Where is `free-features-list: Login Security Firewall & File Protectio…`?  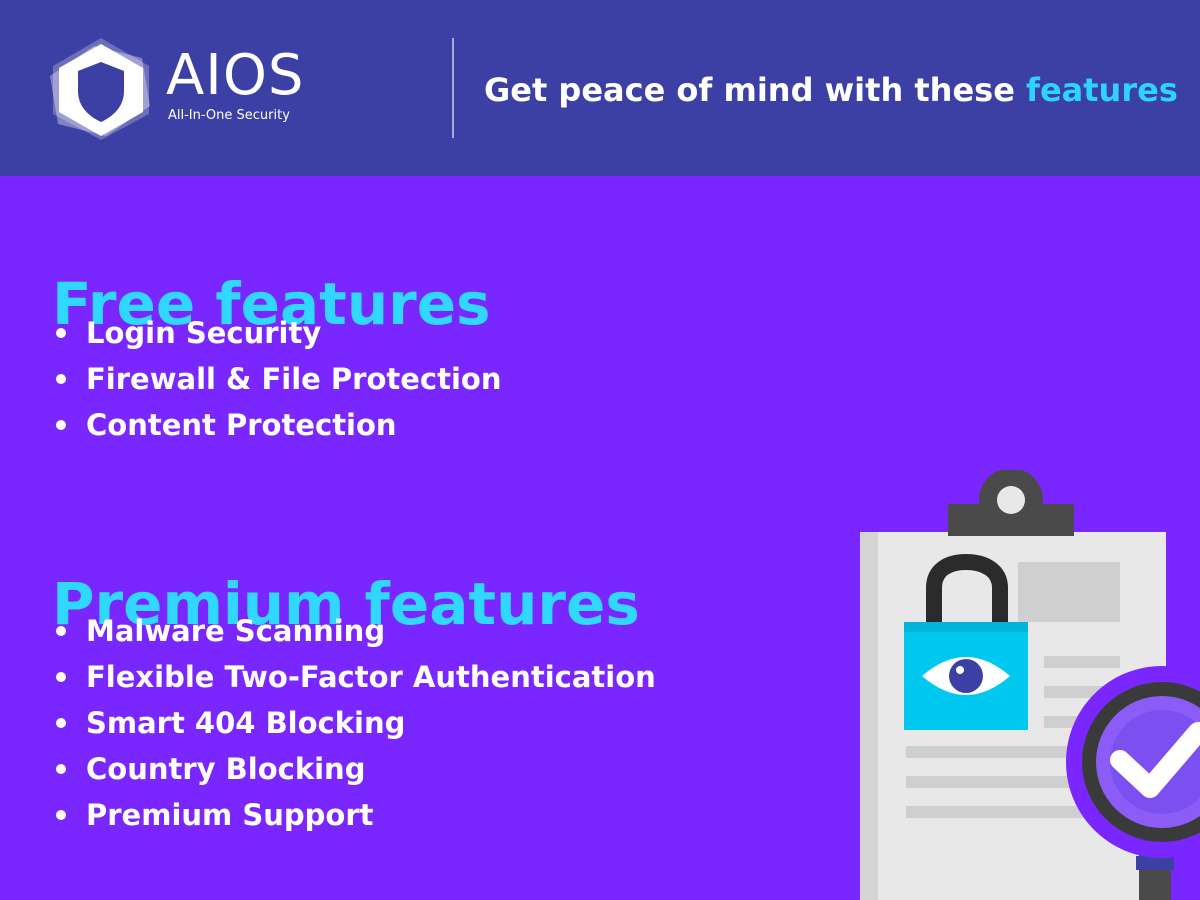
free-features-list: Login Security Firewall & File Protectio… is located at coordinates (278, 379).